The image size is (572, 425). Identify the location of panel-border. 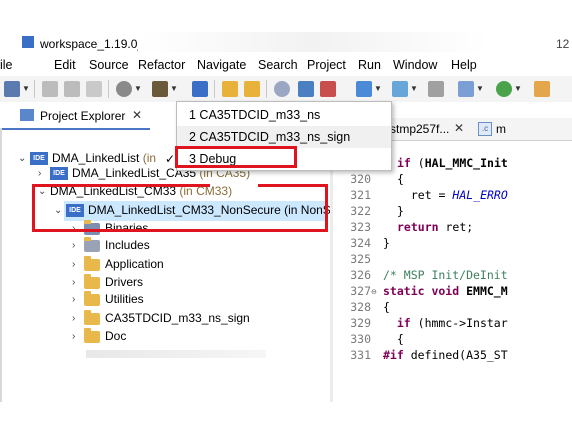
(1, 265).